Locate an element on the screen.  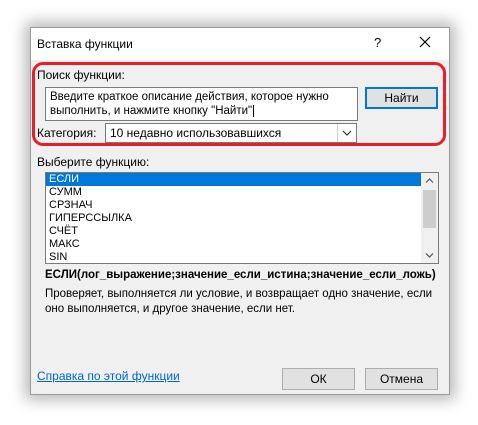
list-scrollbar is located at coordinates (429, 218).